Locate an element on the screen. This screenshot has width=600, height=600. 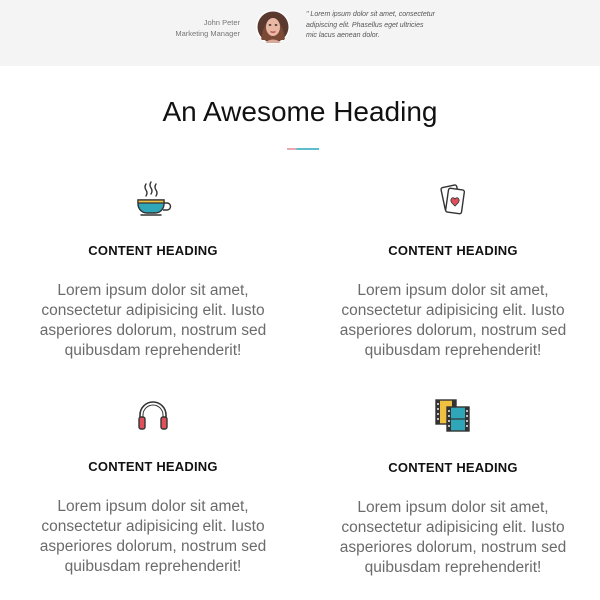
author-title: Marketing Manager is located at coordinates (207, 33).